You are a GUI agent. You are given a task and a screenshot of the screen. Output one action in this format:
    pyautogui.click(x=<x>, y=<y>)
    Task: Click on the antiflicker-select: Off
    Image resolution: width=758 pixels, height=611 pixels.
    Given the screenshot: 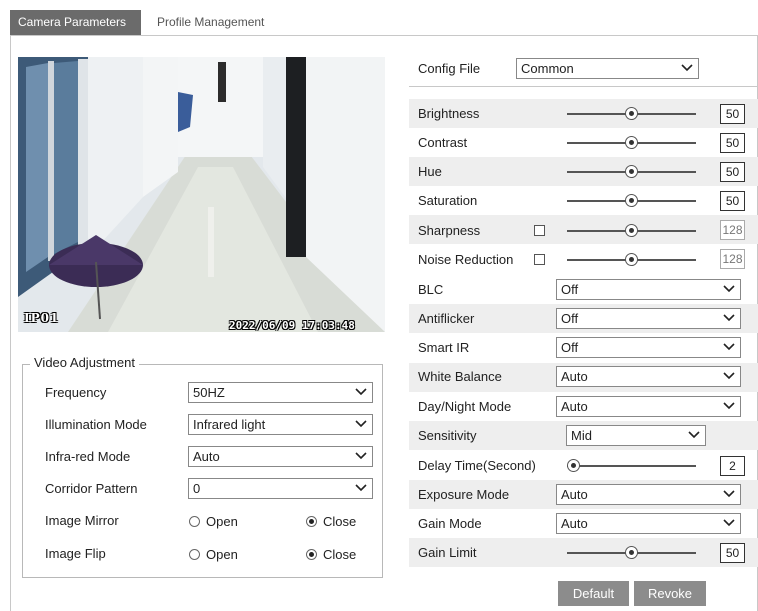 What is the action you would take?
    pyautogui.click(x=648, y=318)
    